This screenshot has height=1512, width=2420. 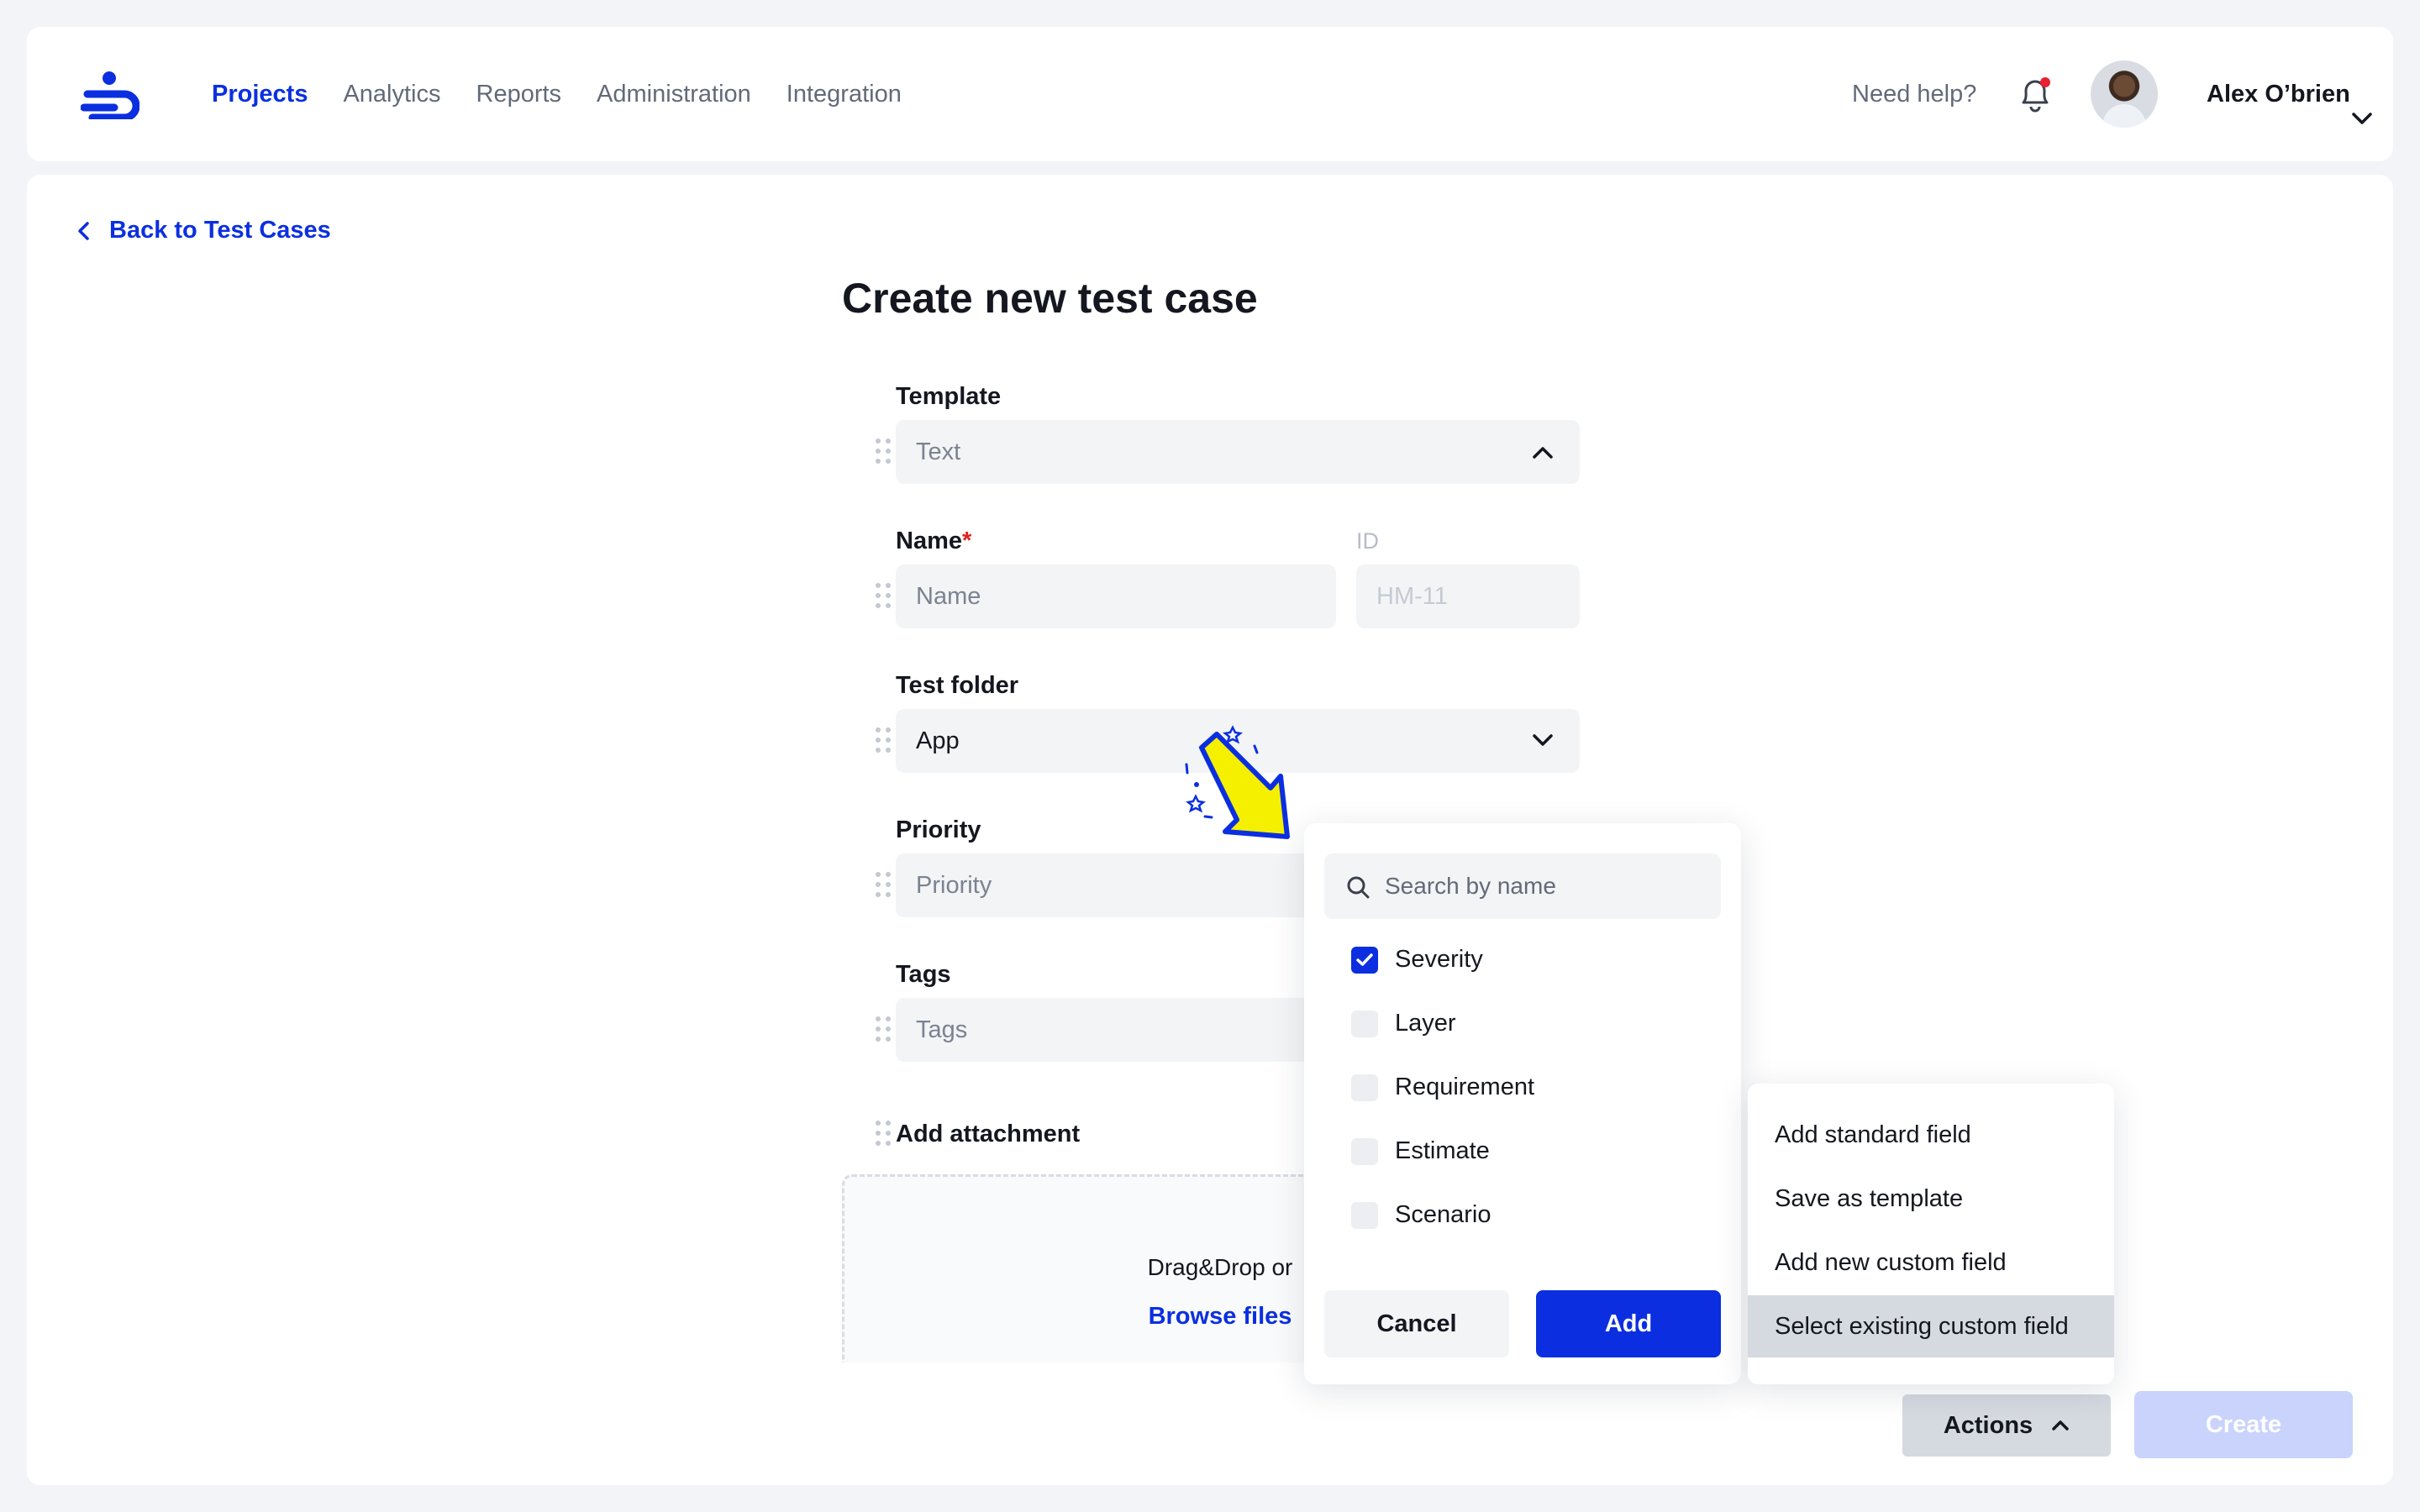 What do you see at coordinates (2124, 94) in the screenshot?
I see `user-avatar` at bounding box center [2124, 94].